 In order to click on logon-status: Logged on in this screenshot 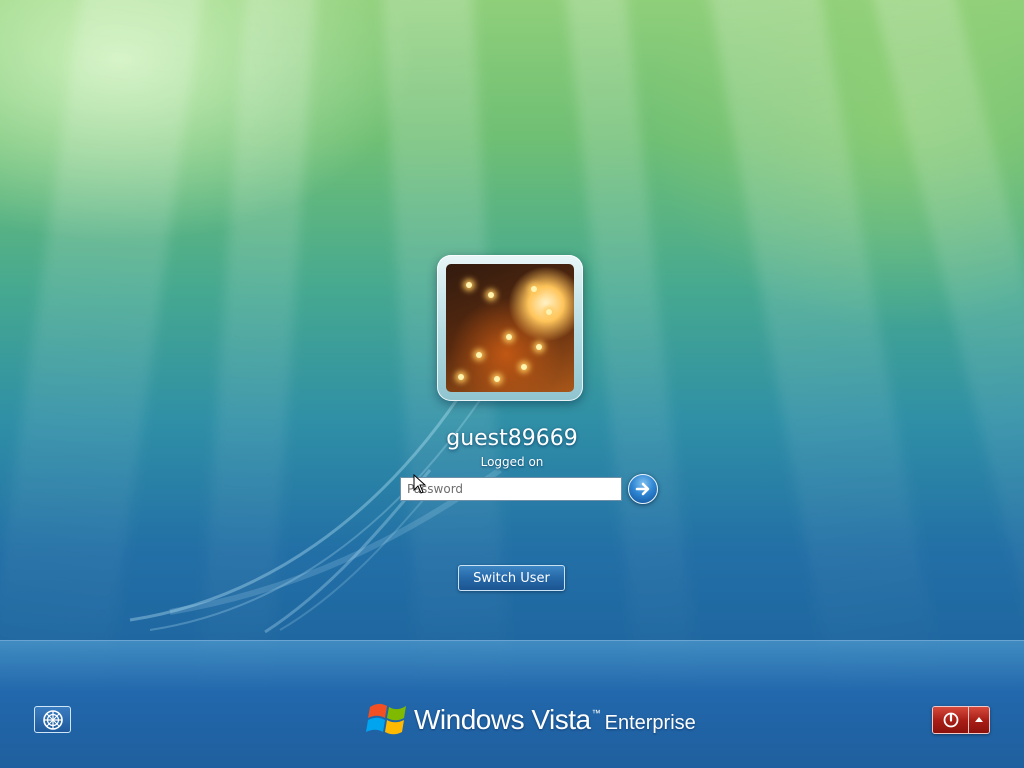, I will do `click(512, 462)`.